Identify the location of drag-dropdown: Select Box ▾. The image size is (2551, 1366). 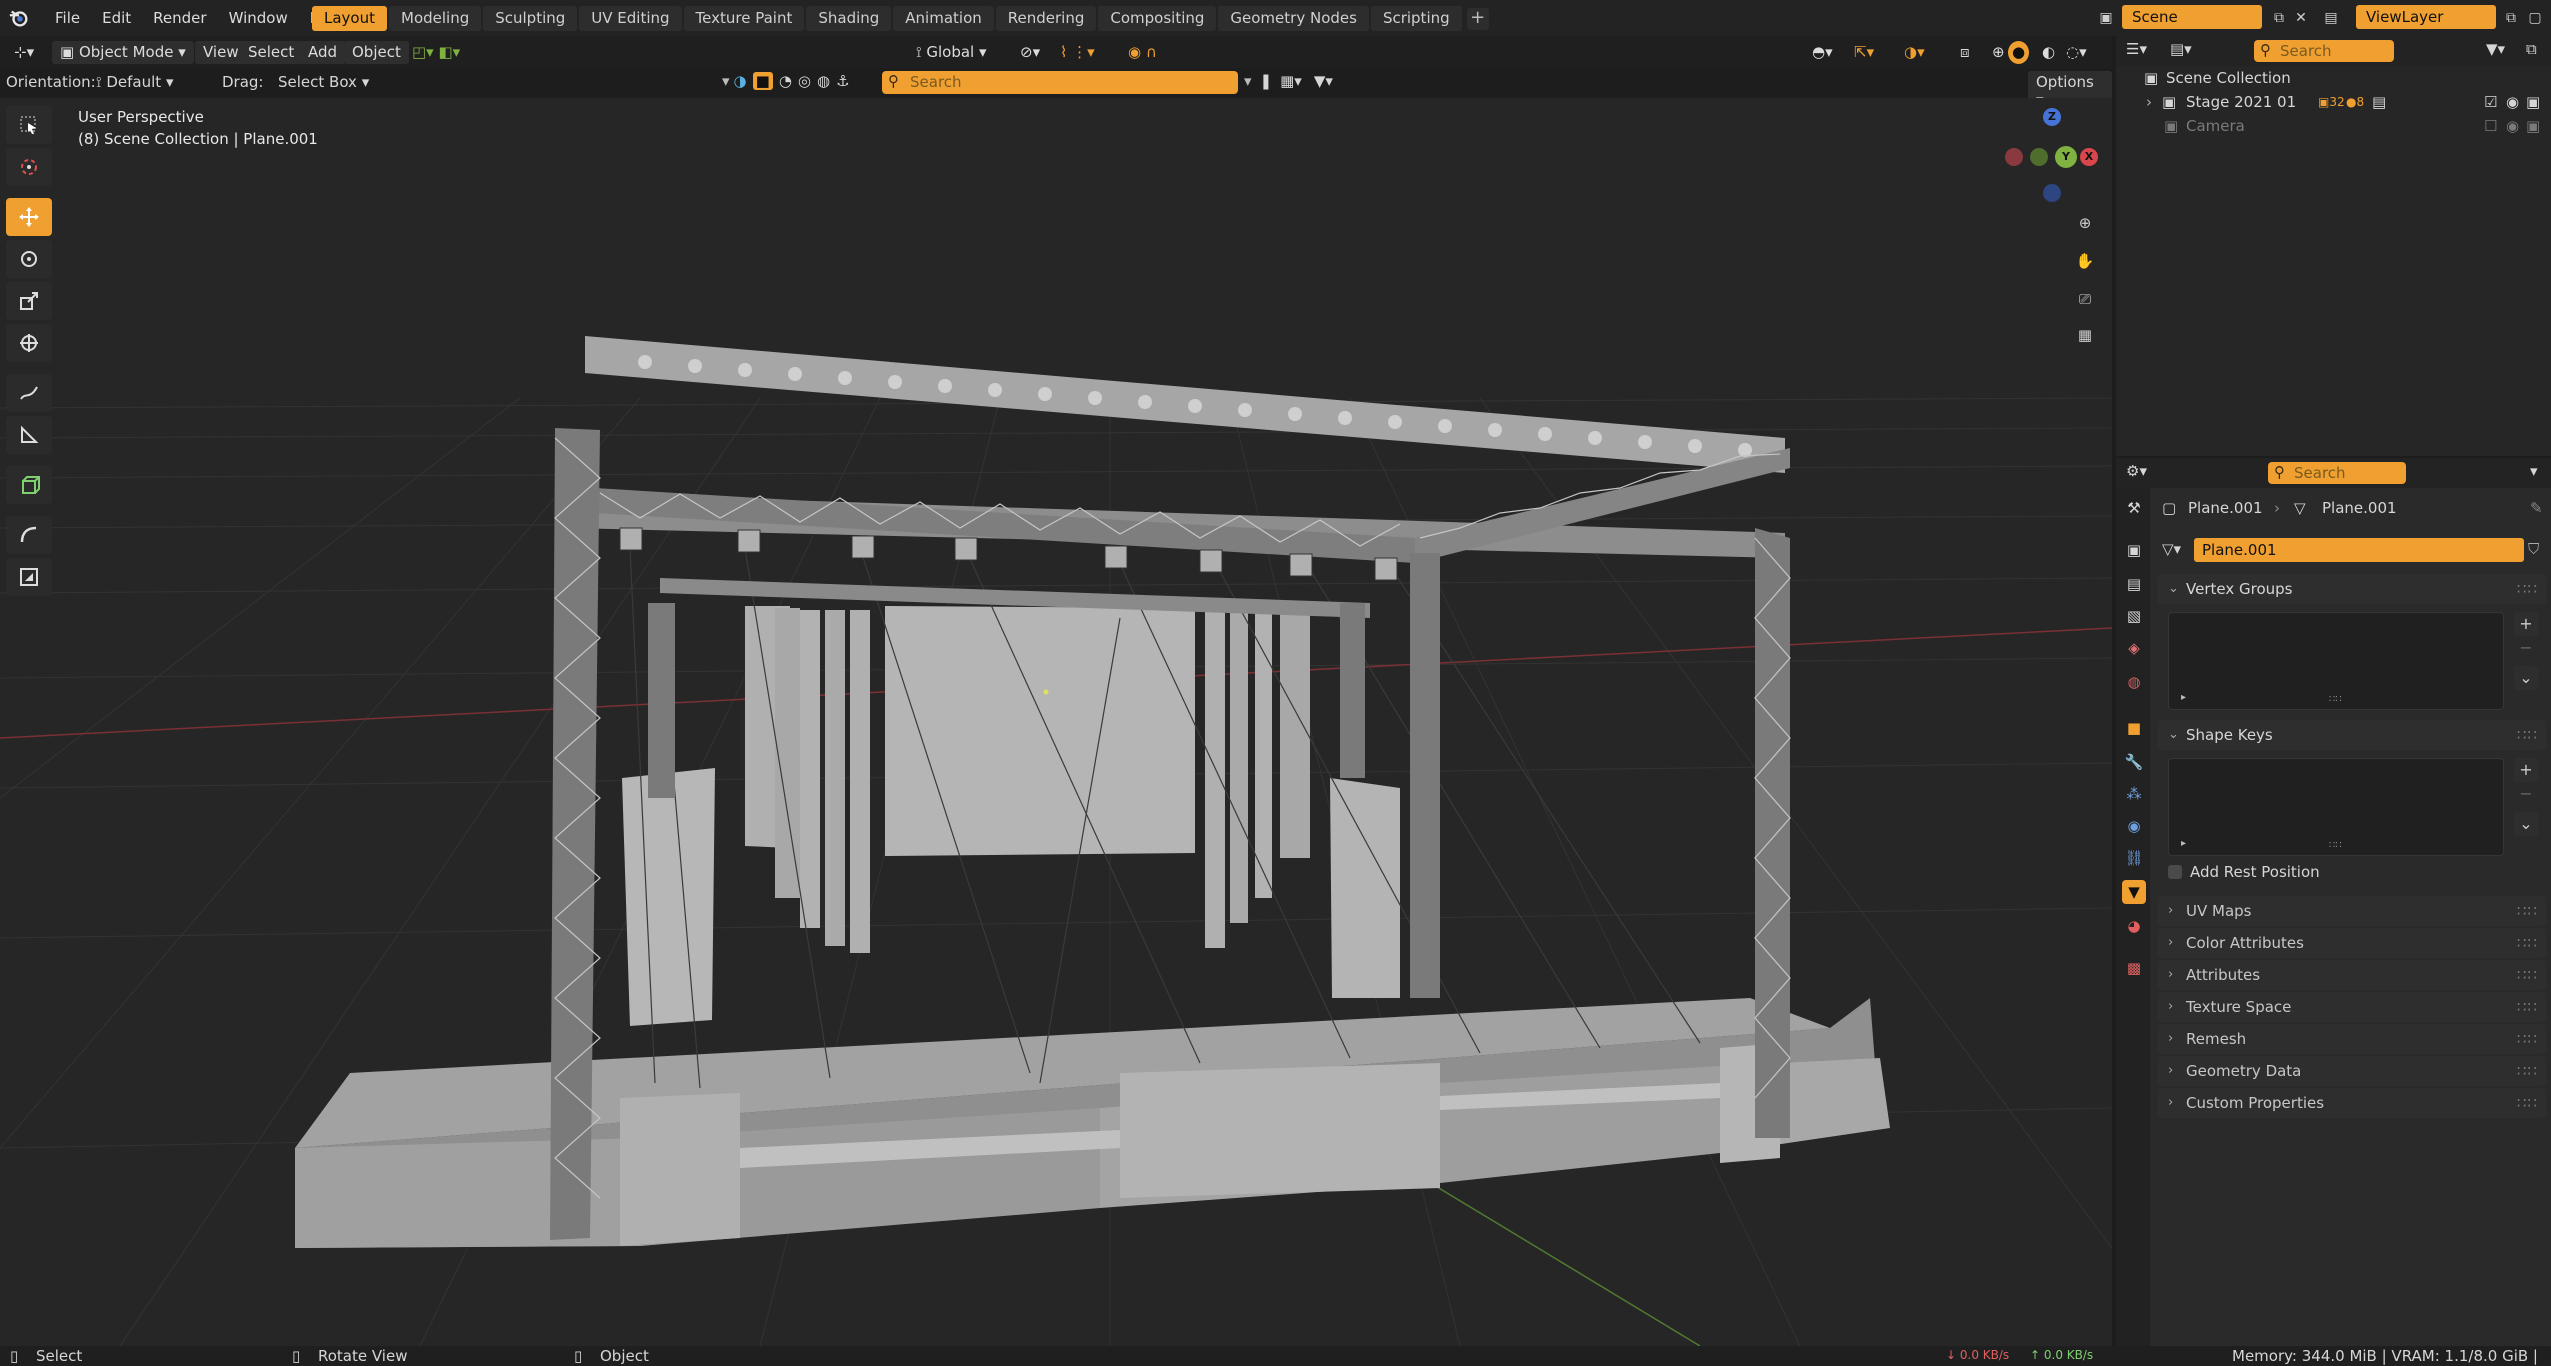
(323, 82).